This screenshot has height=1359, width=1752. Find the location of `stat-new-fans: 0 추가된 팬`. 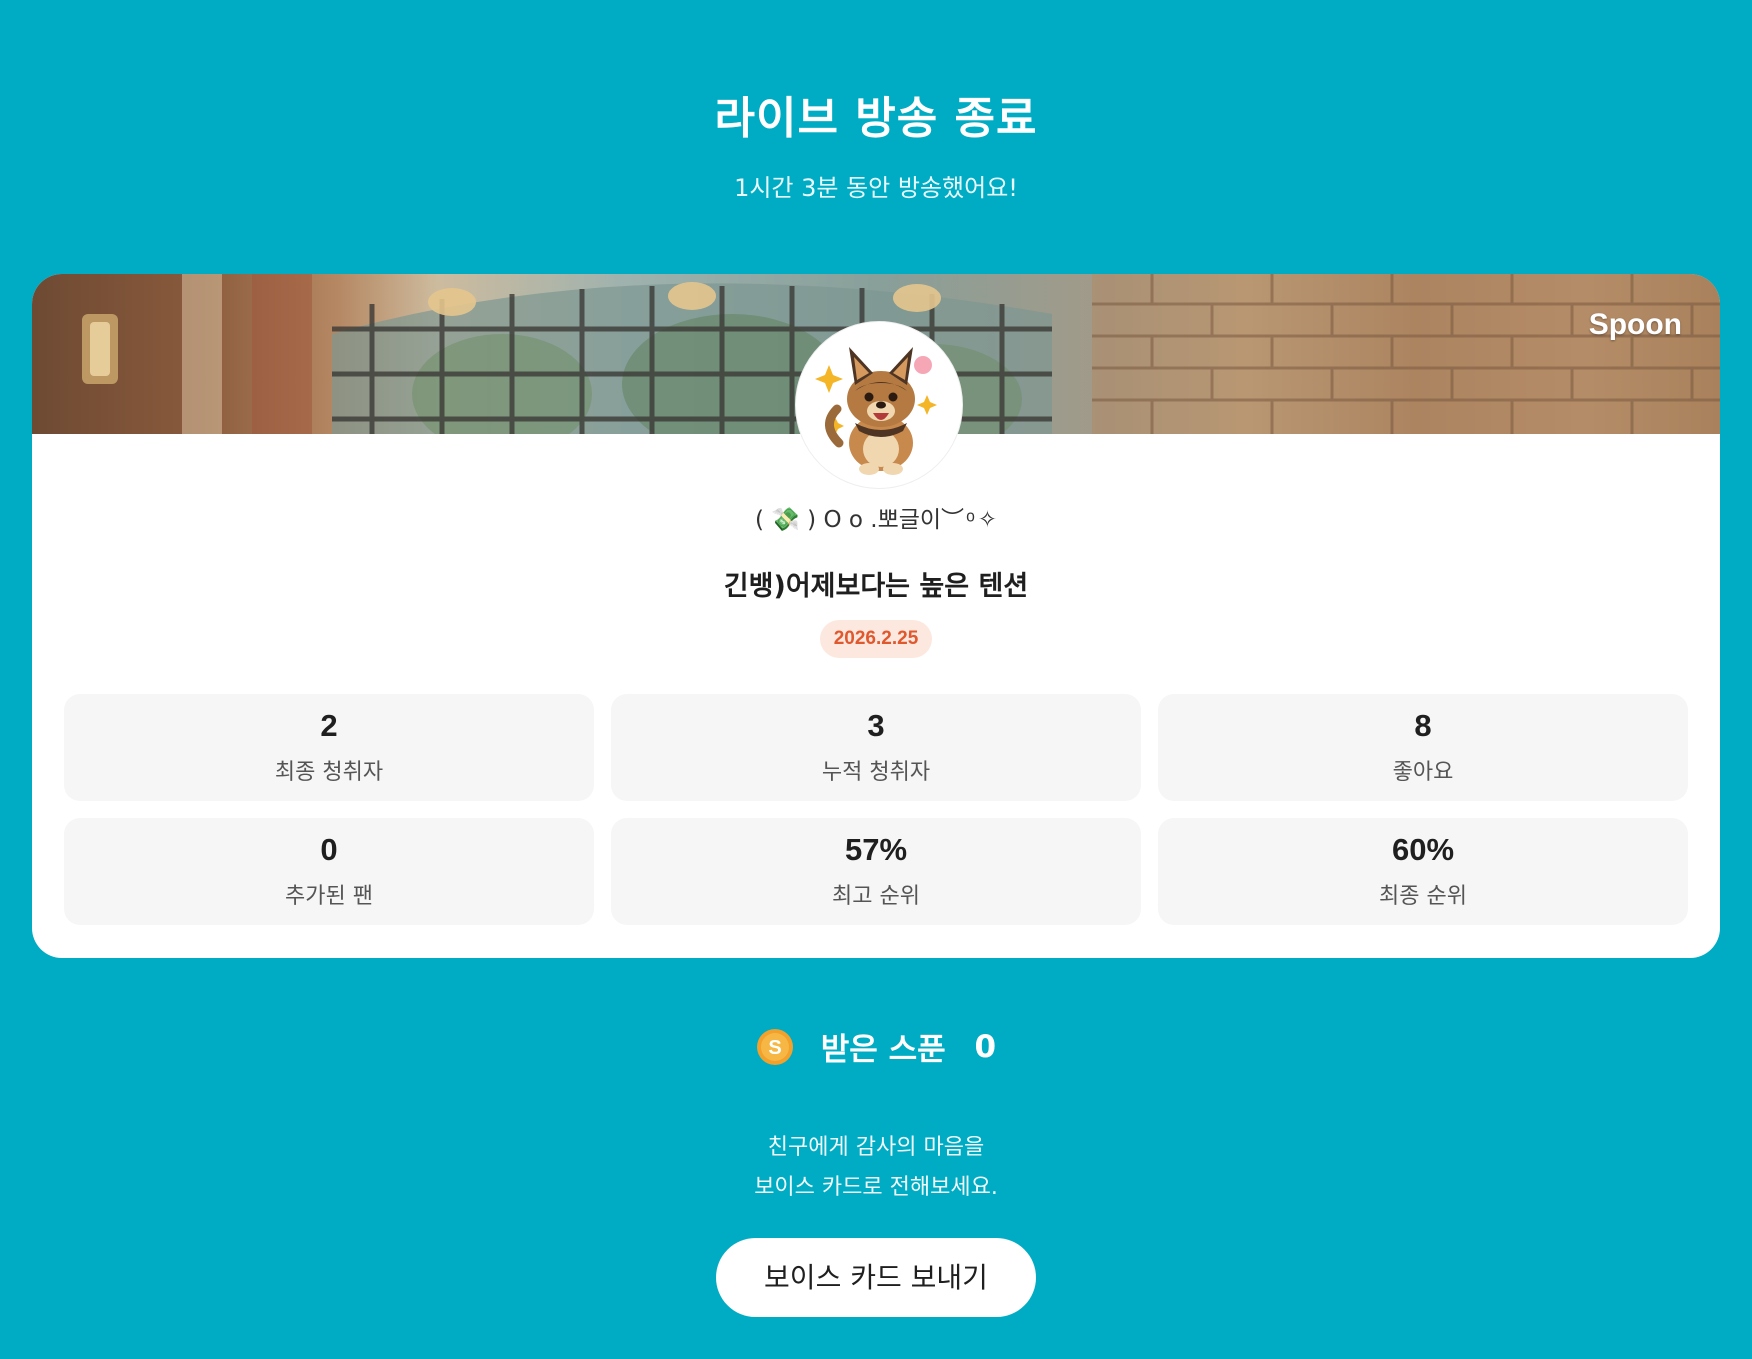

stat-new-fans: 0 추가된 팬 is located at coordinates (329, 871).